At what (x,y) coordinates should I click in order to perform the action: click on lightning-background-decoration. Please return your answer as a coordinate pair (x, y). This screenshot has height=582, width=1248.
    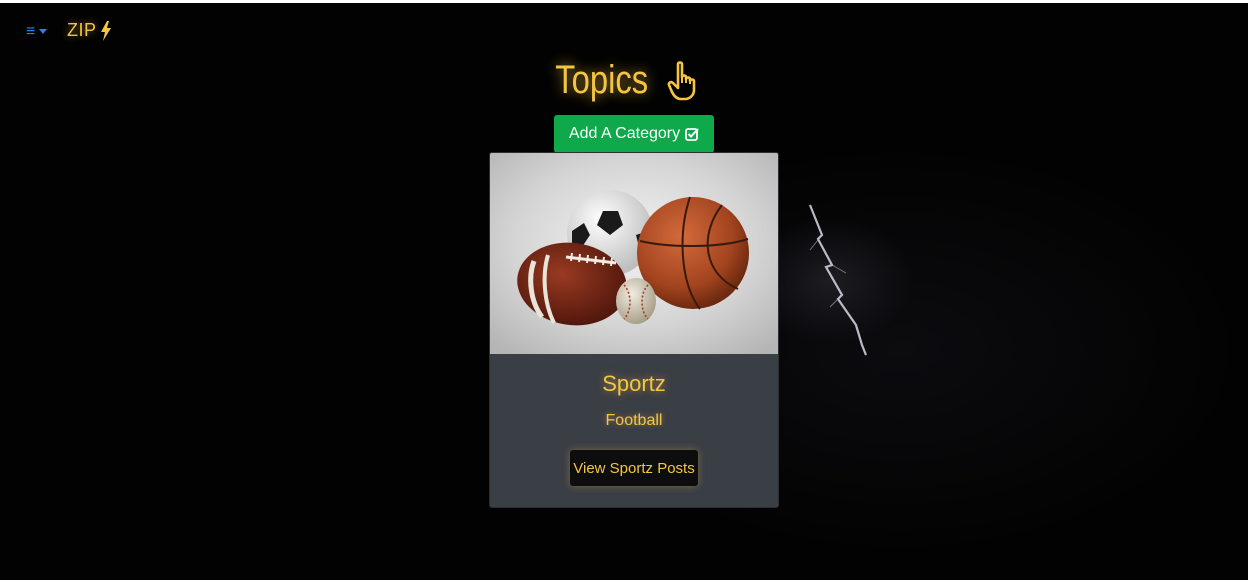
    Looking at the image, I should click on (838, 280).